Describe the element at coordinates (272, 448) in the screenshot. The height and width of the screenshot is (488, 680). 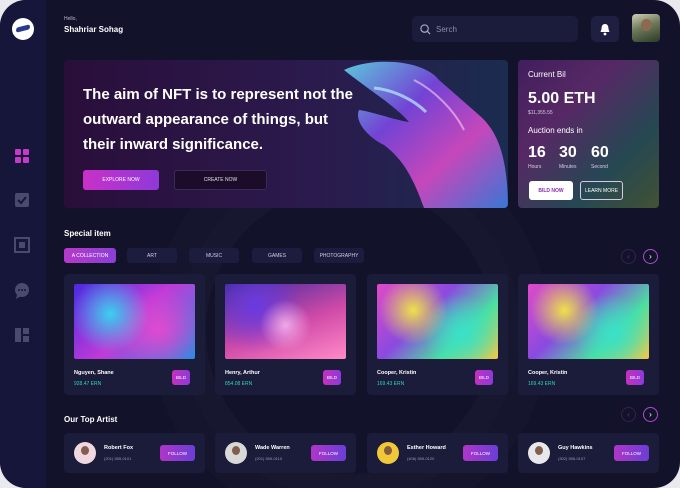
I see `artist-name: Wade Warren` at that location.